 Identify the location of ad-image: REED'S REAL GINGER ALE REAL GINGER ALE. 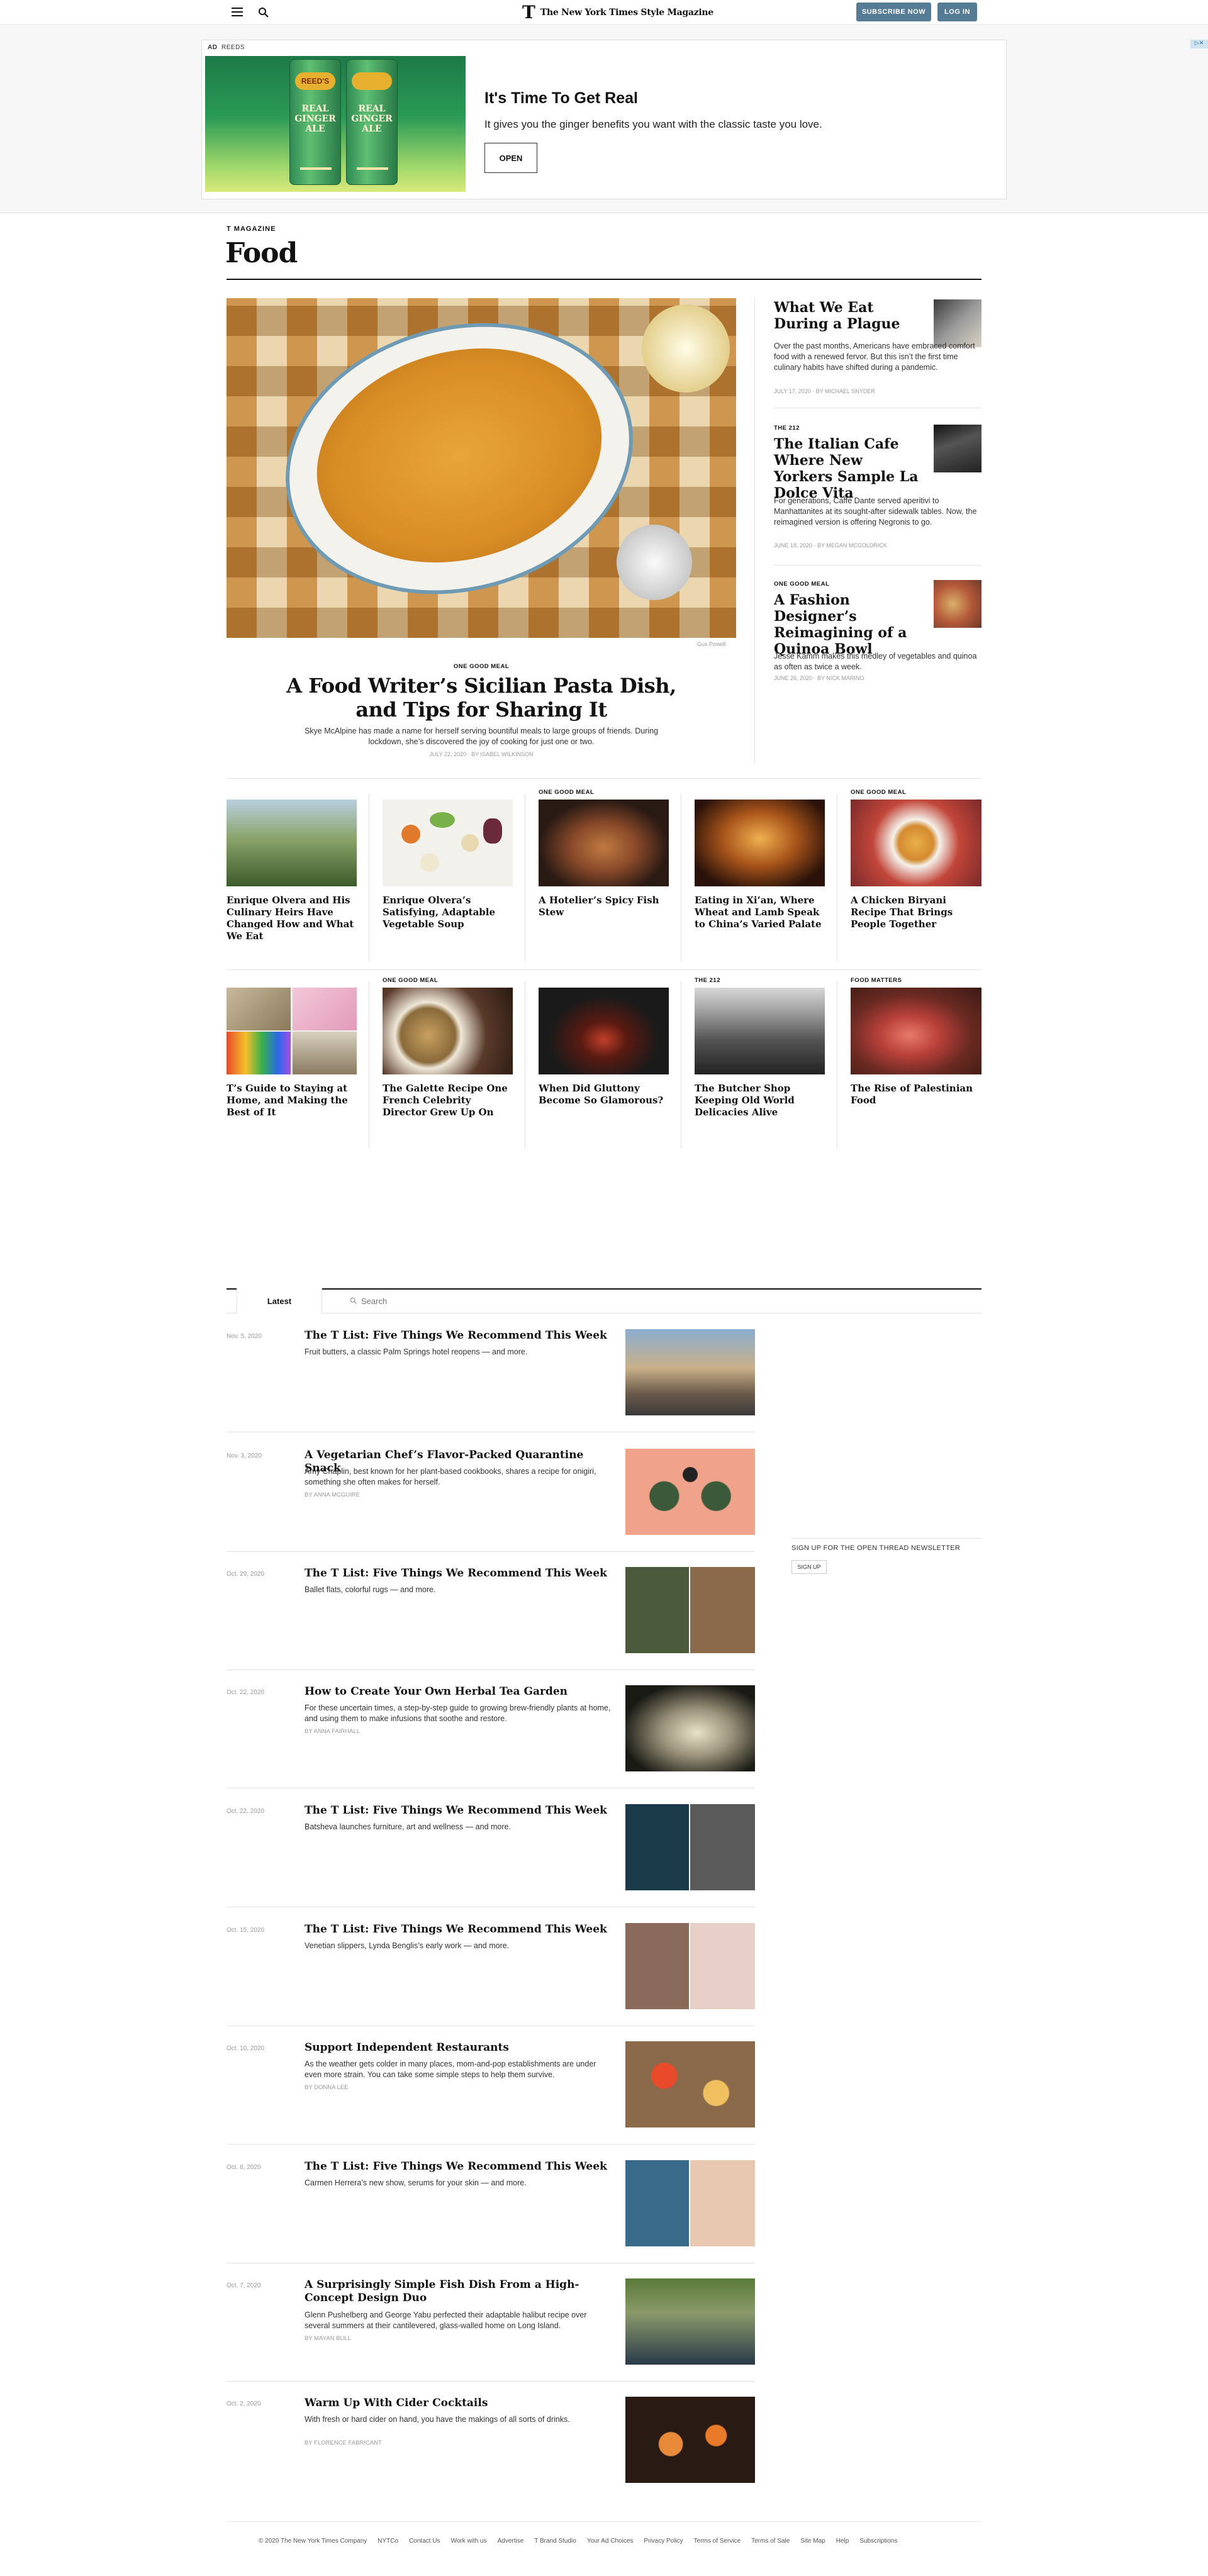
(335, 124).